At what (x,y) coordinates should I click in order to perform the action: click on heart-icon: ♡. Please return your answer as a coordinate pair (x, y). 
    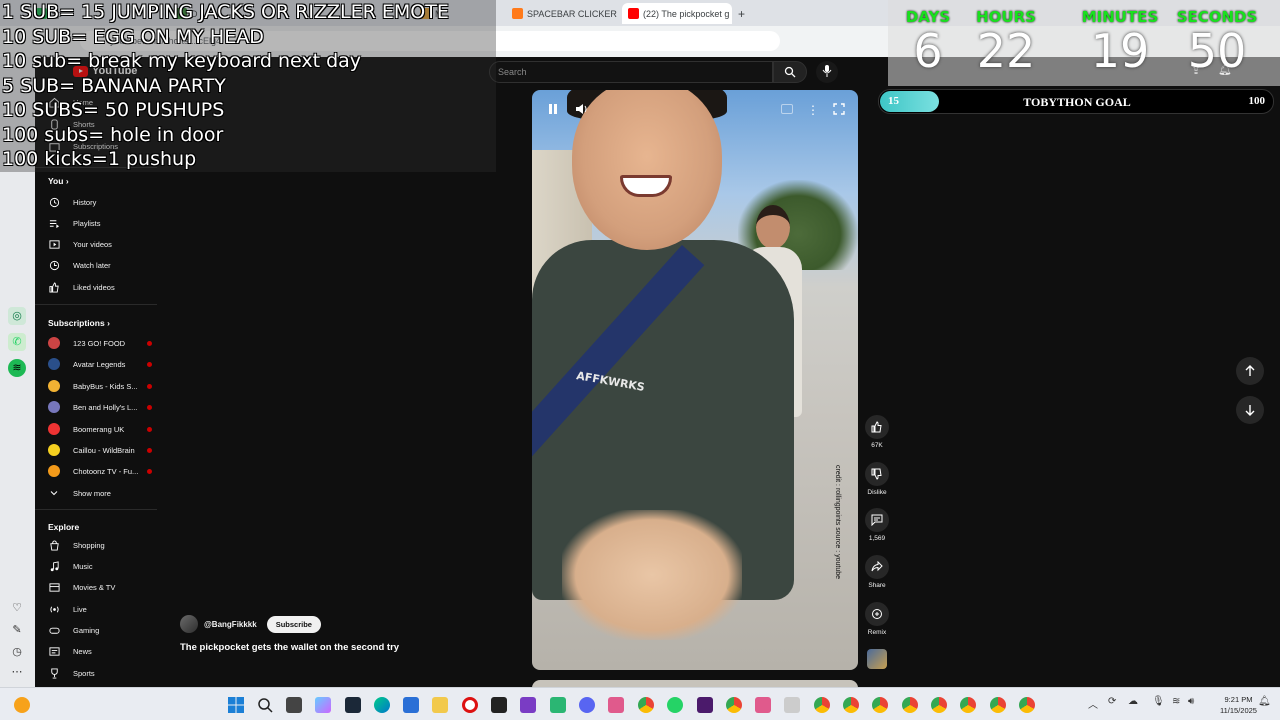
    Looking at the image, I should click on (17, 608).